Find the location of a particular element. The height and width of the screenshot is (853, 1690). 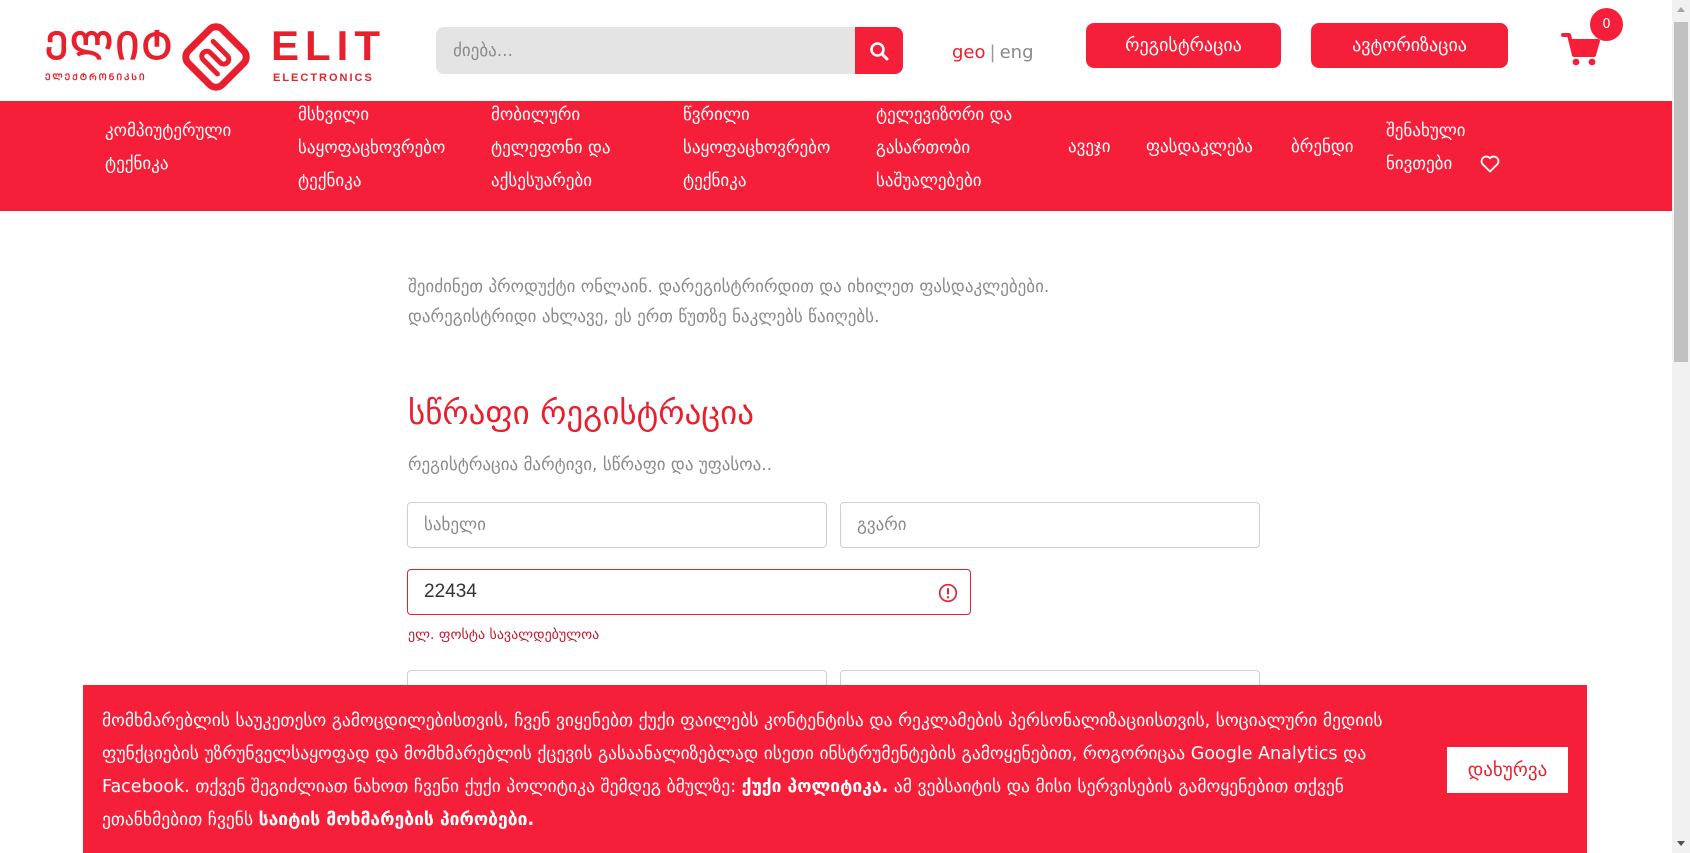

page-title: სწრაფი რეგისტრაცია is located at coordinates (581, 412).